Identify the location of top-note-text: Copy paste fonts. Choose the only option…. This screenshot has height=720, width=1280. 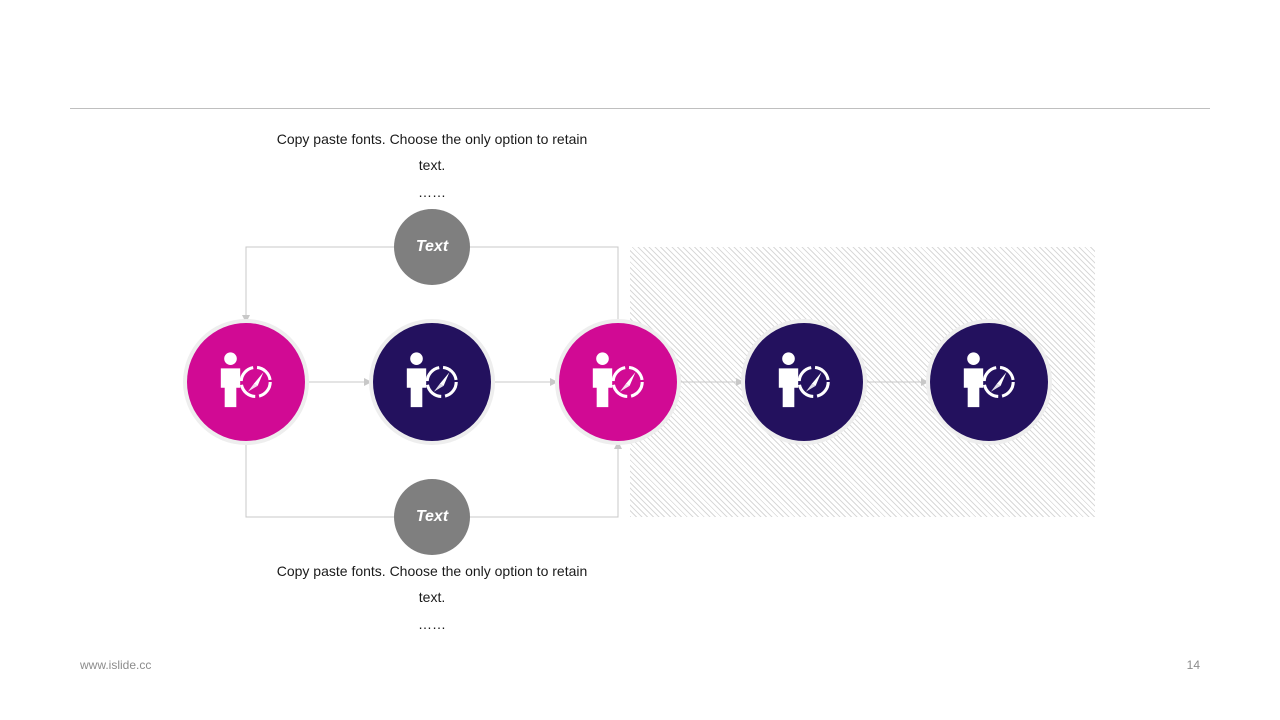
(432, 152).